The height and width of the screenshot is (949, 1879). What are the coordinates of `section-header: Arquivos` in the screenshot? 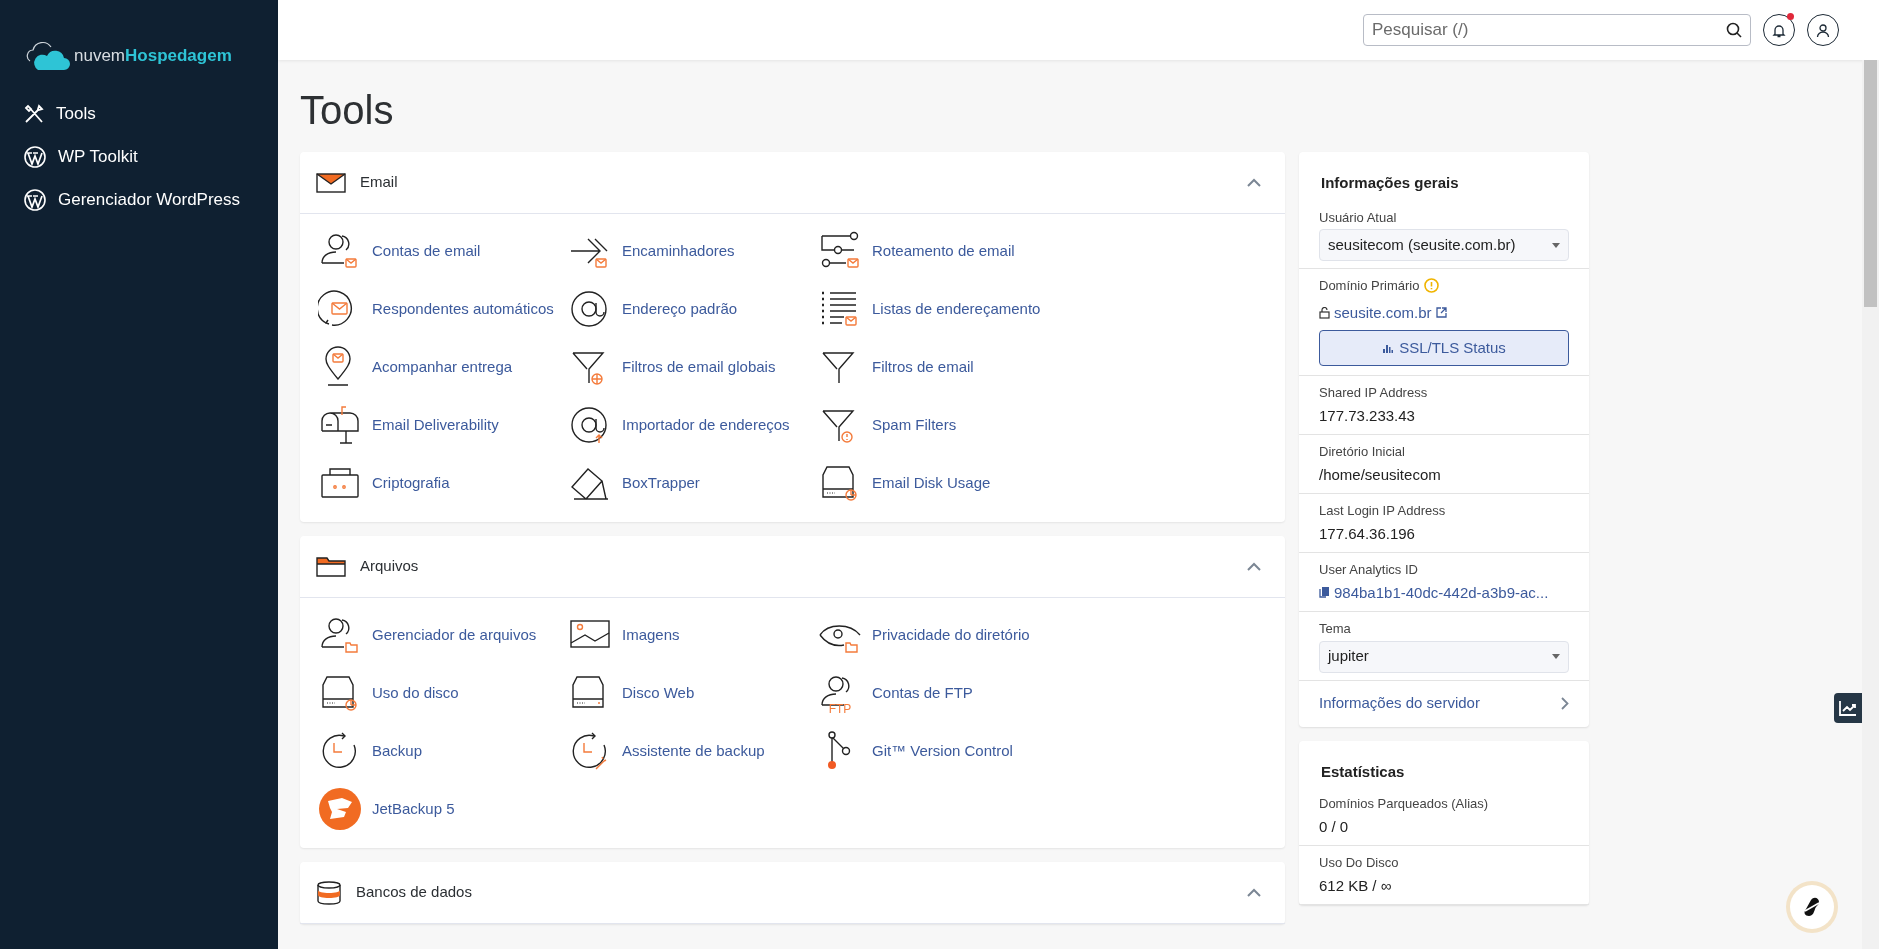 It's located at (792, 567).